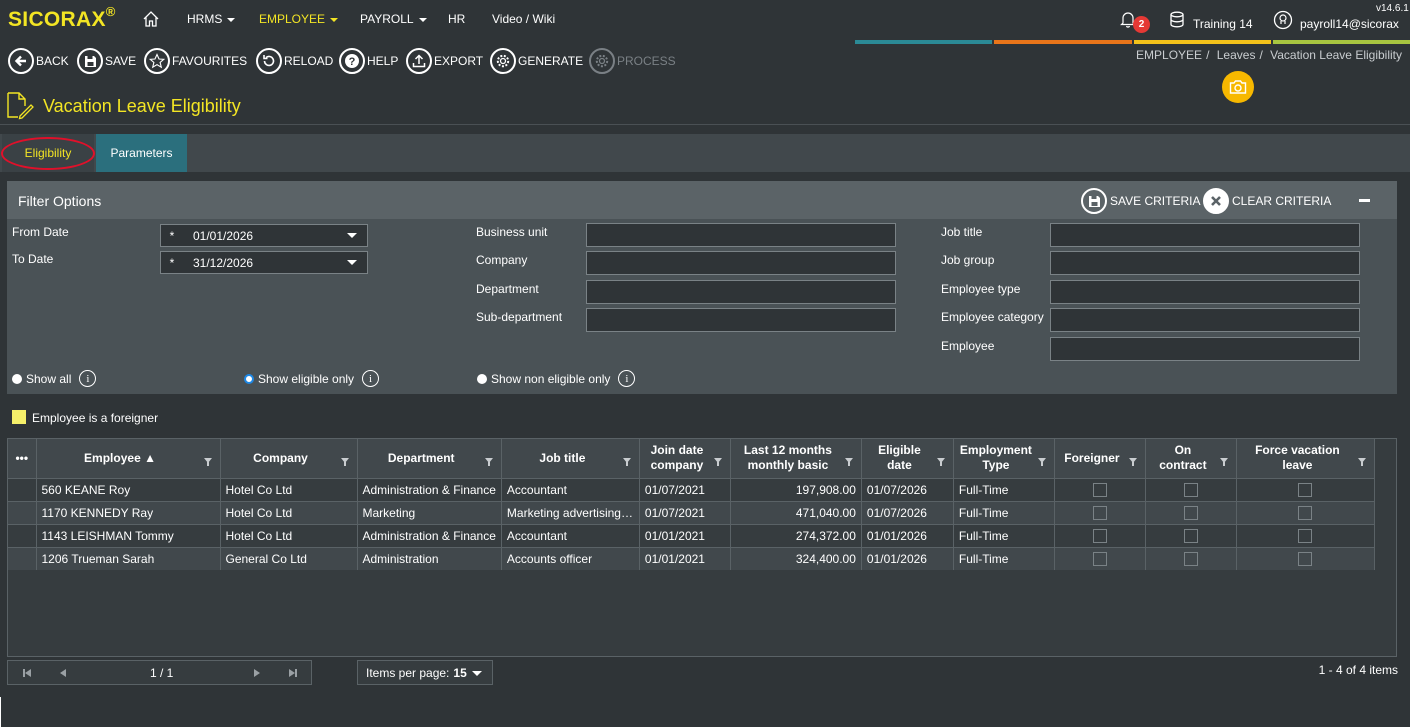  I want to click on help-button: ? HELP, so click(368, 61).